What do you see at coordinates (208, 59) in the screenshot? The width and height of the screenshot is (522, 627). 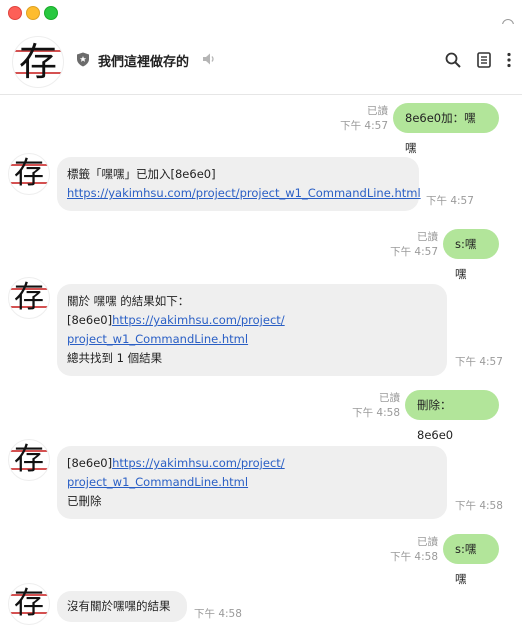 I see `speaker-muted-icon` at bounding box center [208, 59].